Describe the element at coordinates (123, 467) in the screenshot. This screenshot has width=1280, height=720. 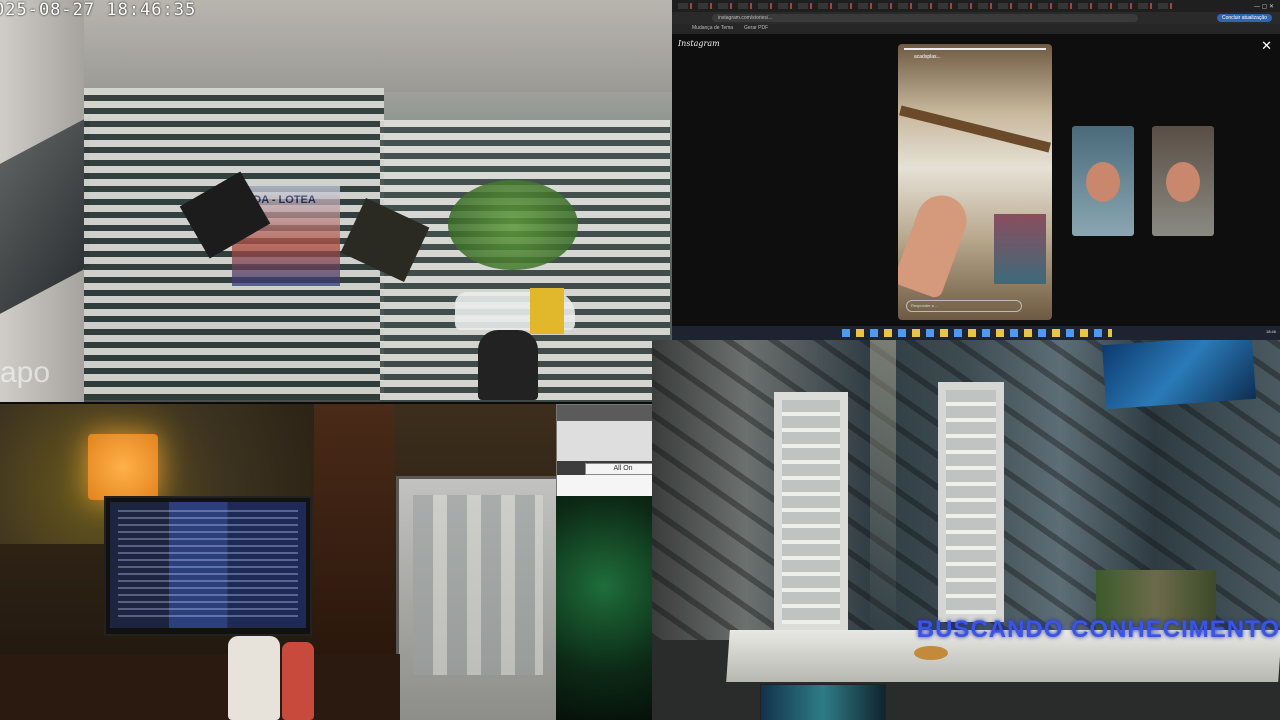
I see `lamp` at that location.